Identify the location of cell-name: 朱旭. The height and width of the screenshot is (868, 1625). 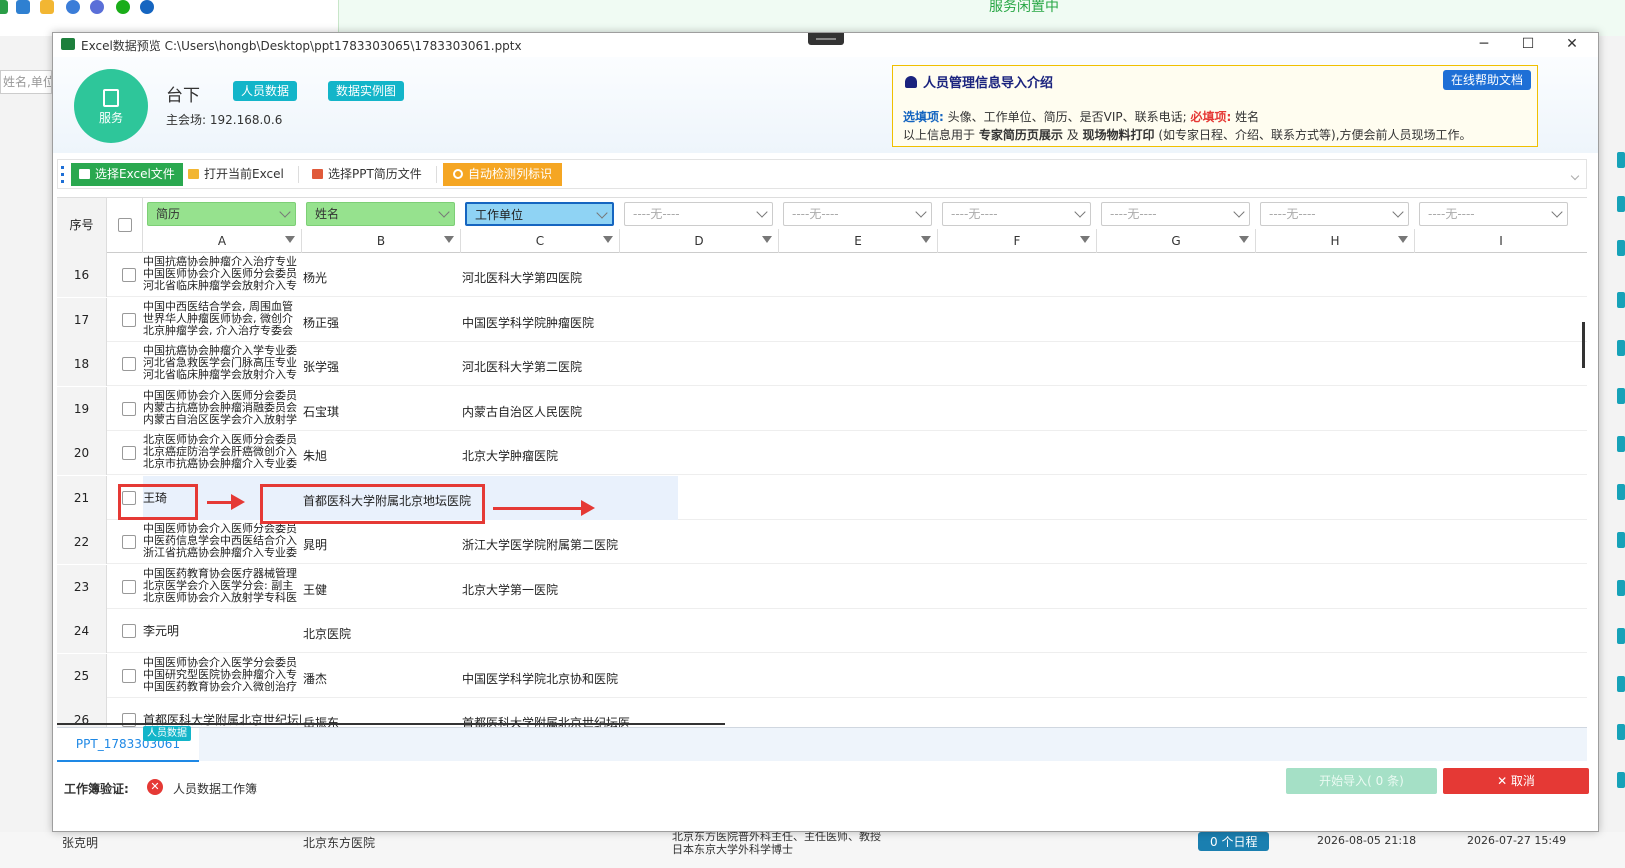
(315, 455).